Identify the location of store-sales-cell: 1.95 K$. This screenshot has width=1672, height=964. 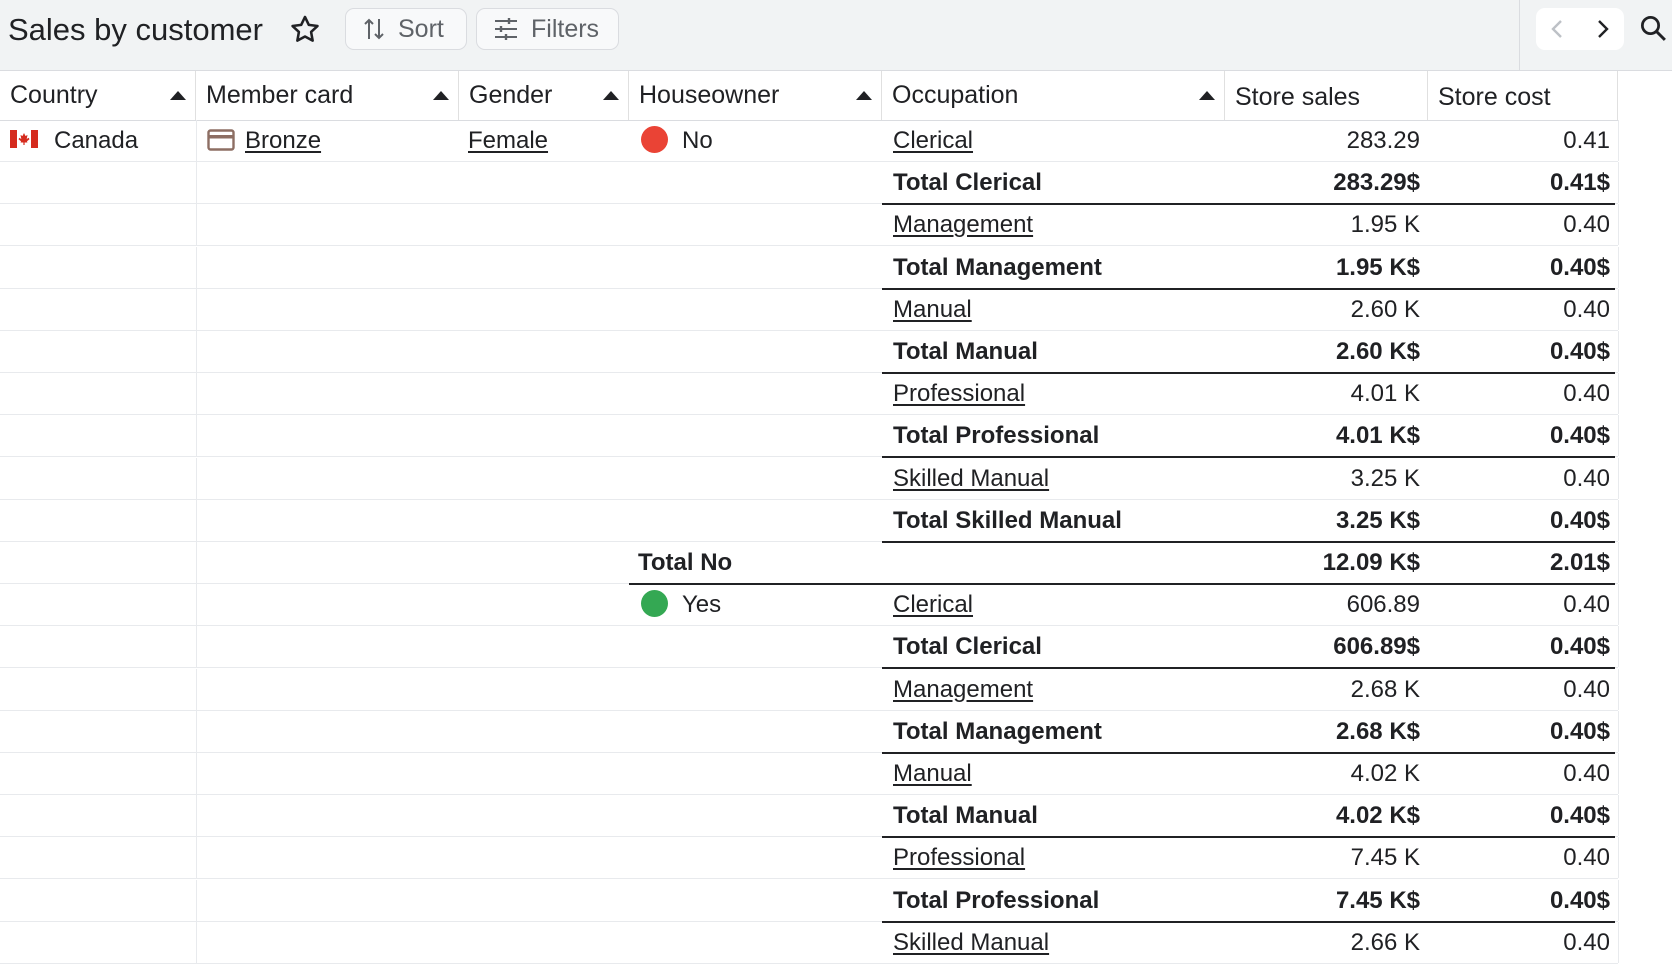
(1377, 267).